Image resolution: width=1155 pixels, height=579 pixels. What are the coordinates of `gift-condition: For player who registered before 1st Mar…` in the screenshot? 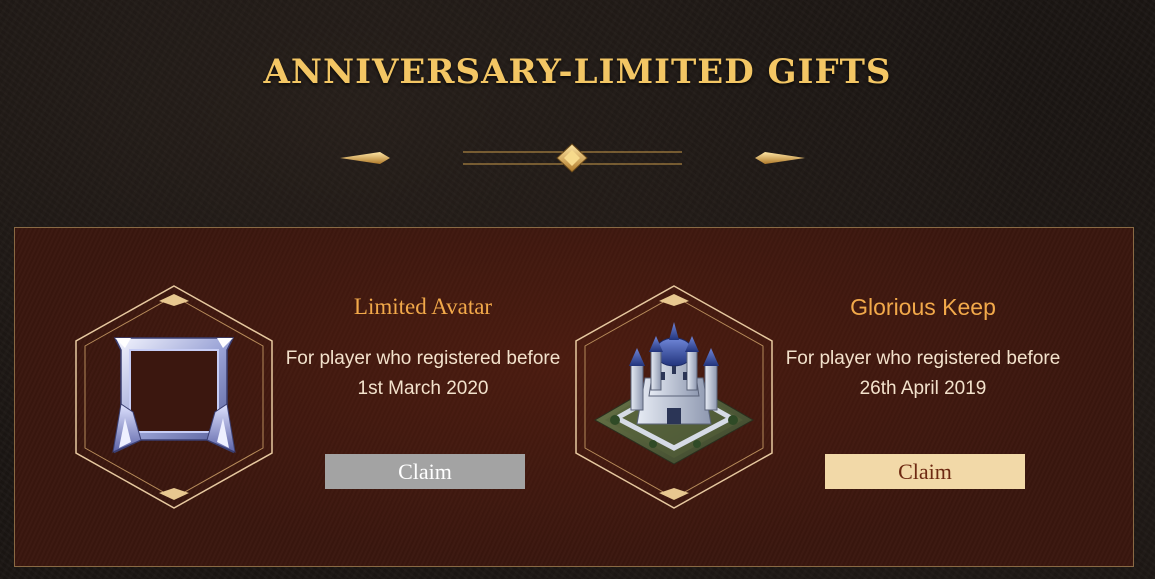 It's located at (423, 374).